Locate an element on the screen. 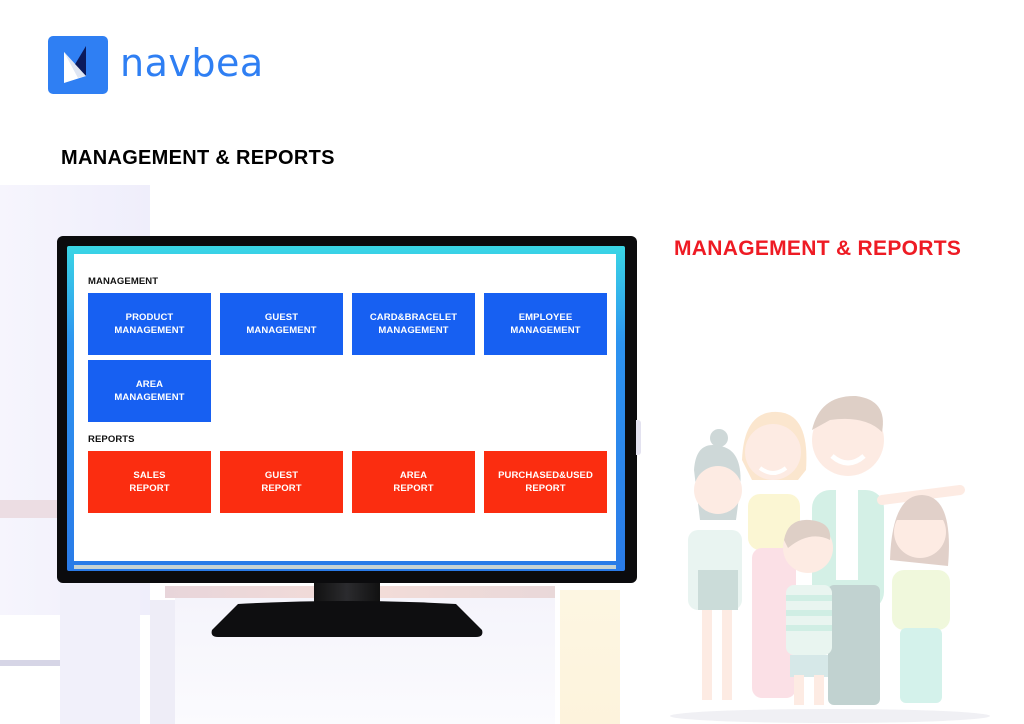  brand-name: navbea is located at coordinates (192, 63).